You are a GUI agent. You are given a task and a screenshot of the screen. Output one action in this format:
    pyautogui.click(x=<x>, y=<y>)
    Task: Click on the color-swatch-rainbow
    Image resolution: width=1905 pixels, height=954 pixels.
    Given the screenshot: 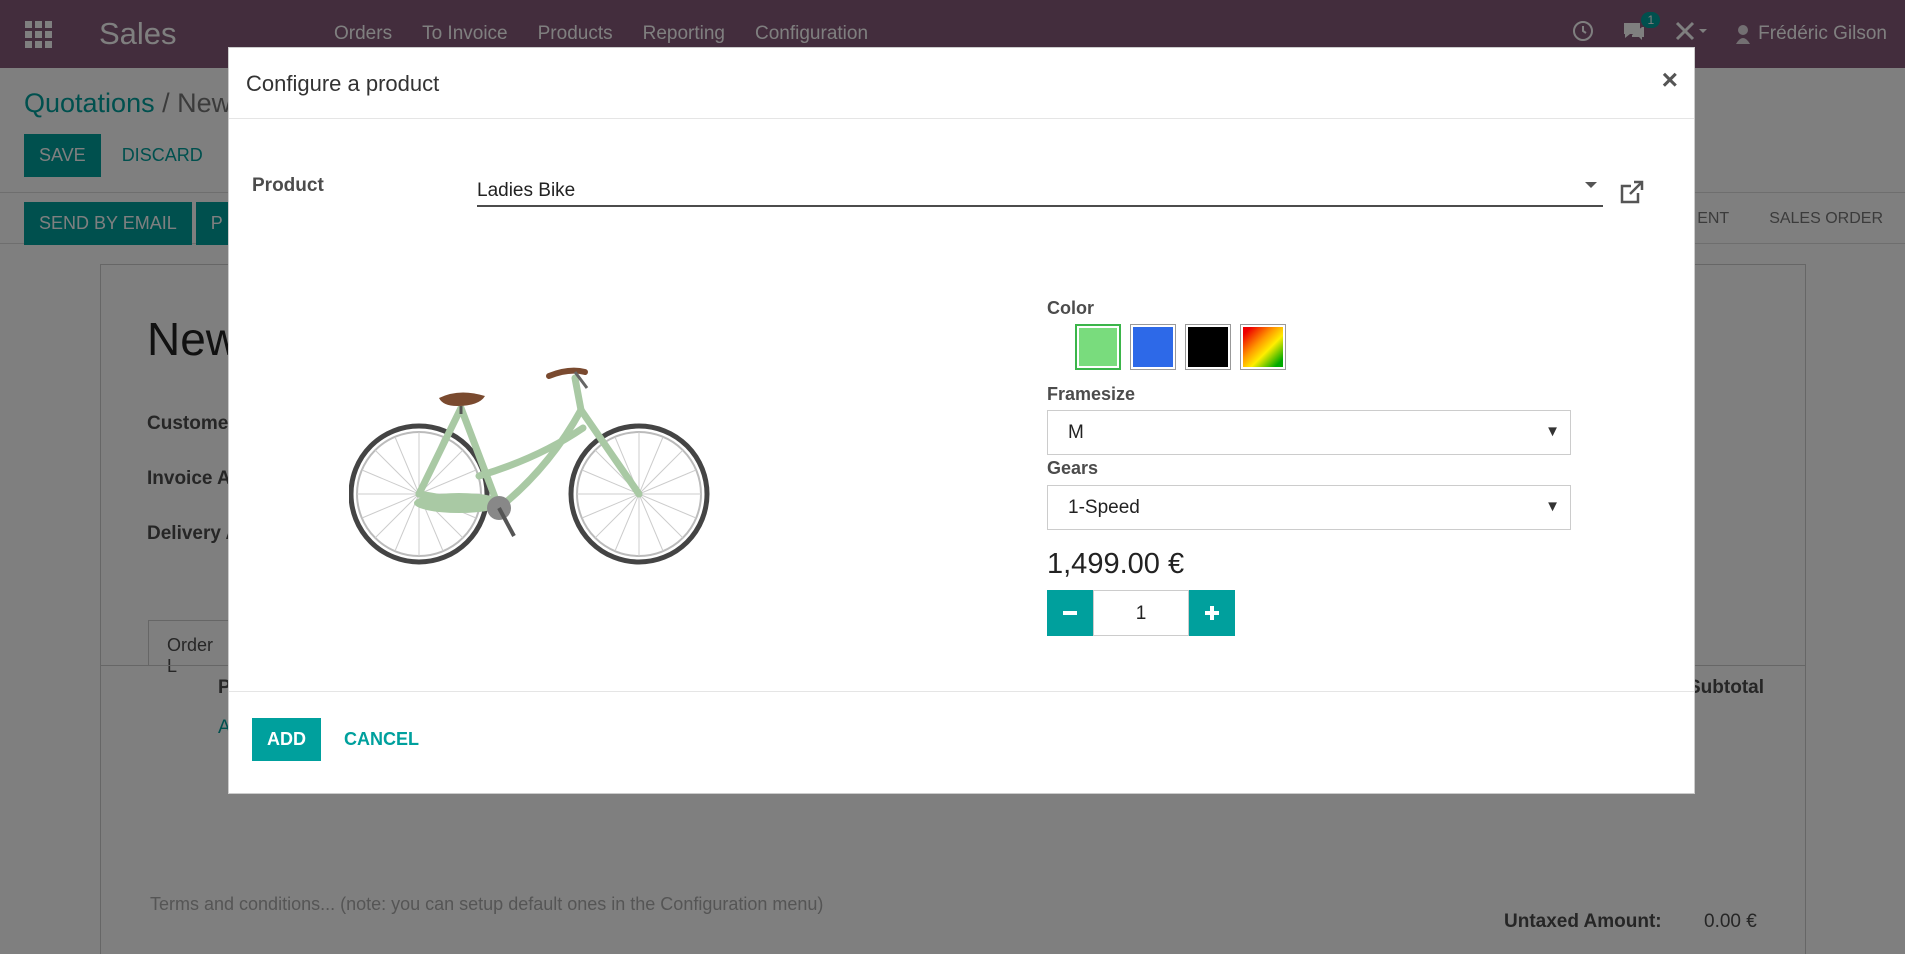 What is the action you would take?
    pyautogui.click(x=1263, y=347)
    